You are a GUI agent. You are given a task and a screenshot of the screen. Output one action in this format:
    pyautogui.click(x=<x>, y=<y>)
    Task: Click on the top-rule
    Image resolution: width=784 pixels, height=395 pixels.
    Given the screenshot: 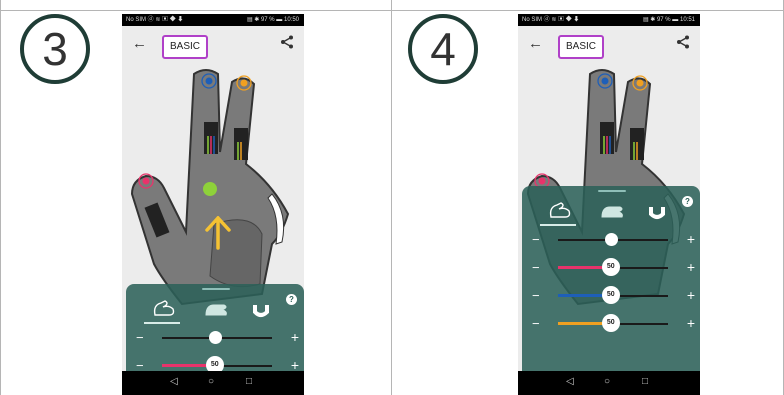 What is the action you would take?
    pyautogui.click(x=392, y=10)
    